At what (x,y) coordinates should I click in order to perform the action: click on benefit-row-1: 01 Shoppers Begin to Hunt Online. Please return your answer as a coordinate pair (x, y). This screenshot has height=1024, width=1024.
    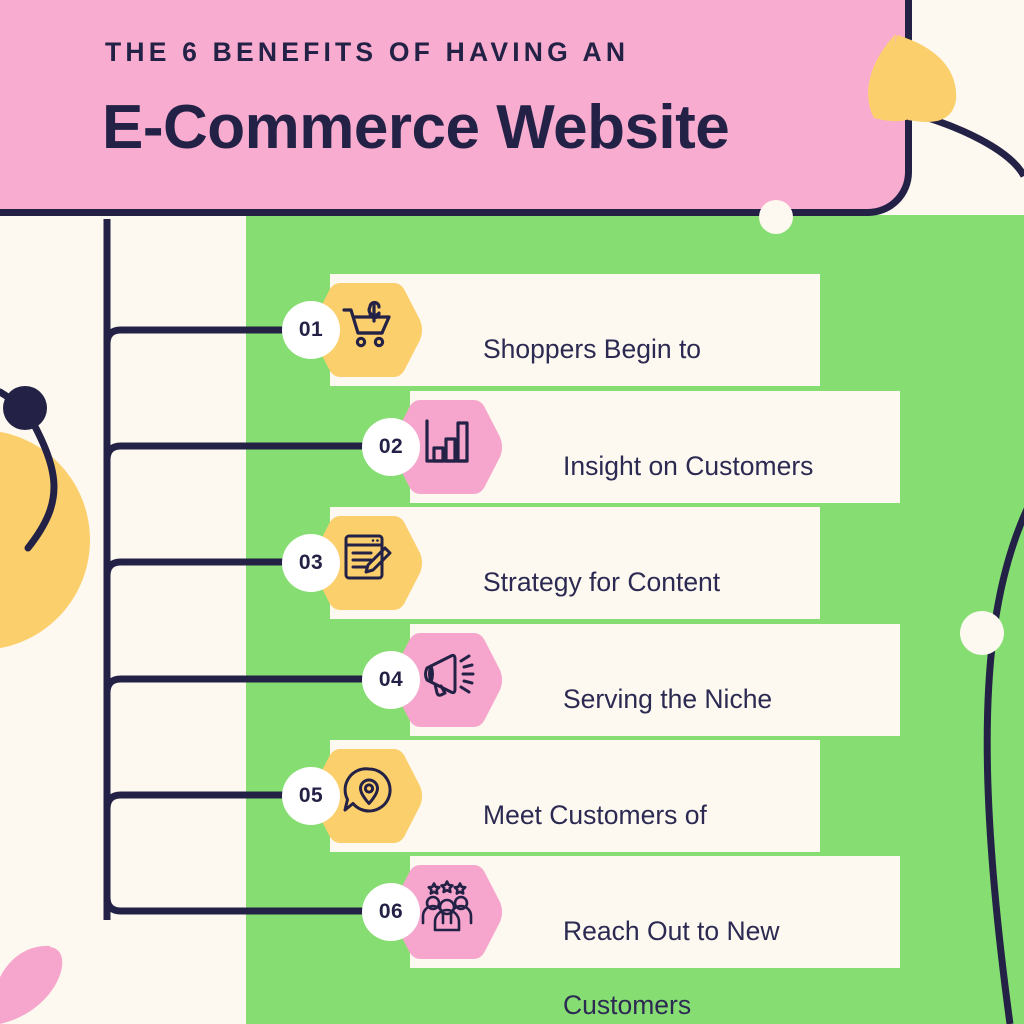
    Looking at the image, I should click on (556, 356).